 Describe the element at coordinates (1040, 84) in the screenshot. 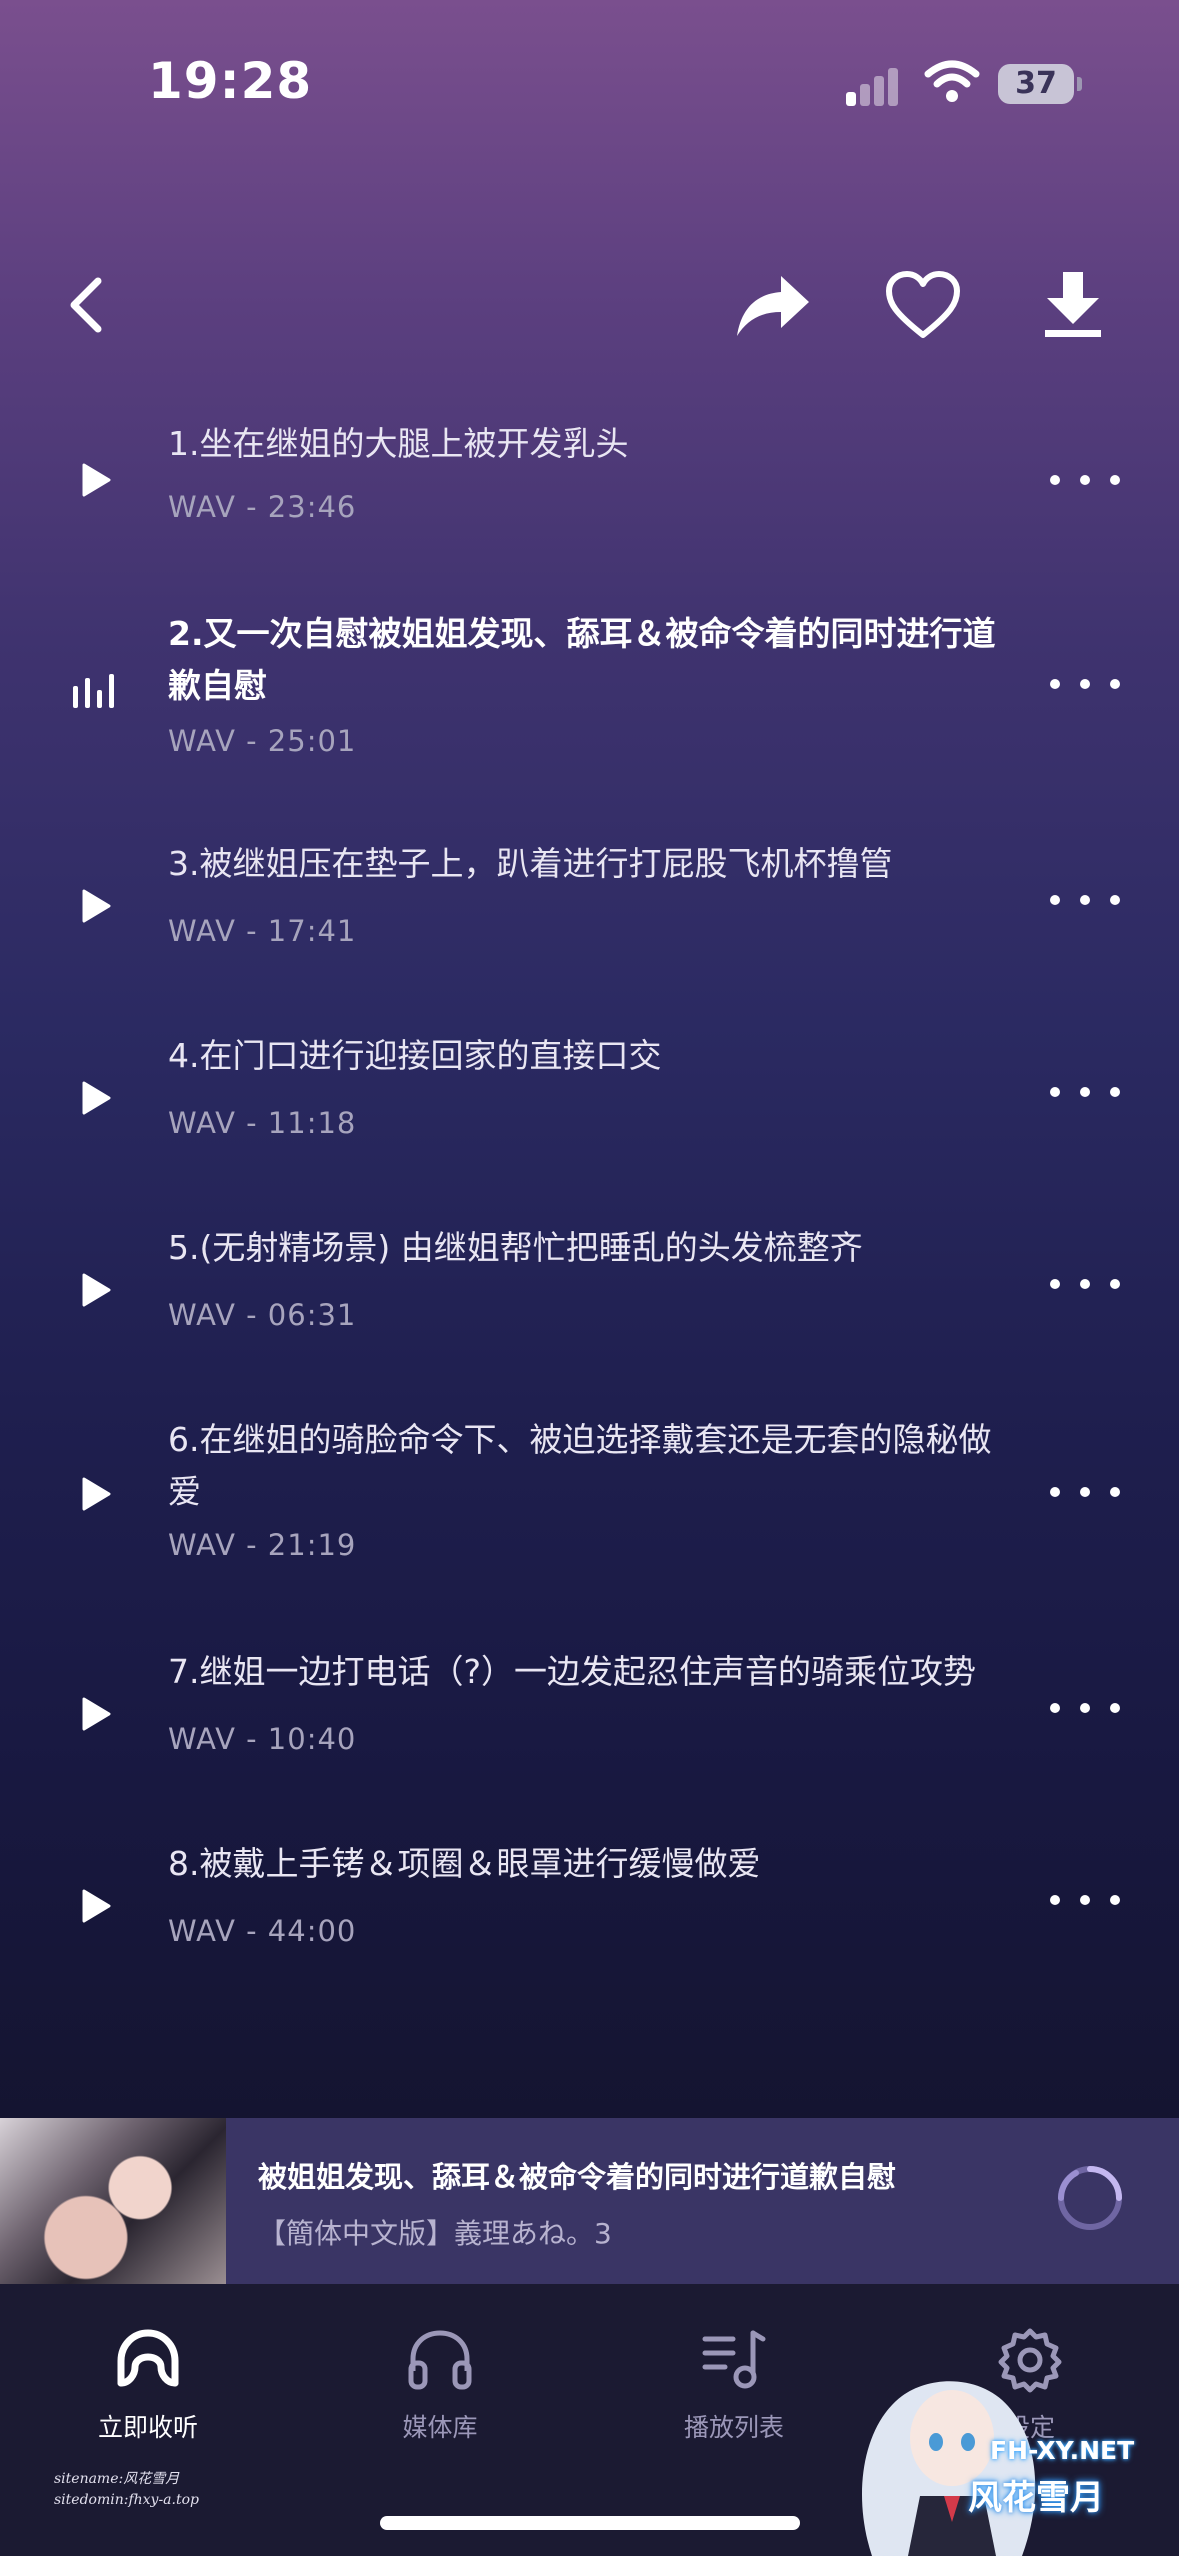

I see `battery-indicator: 37` at that location.